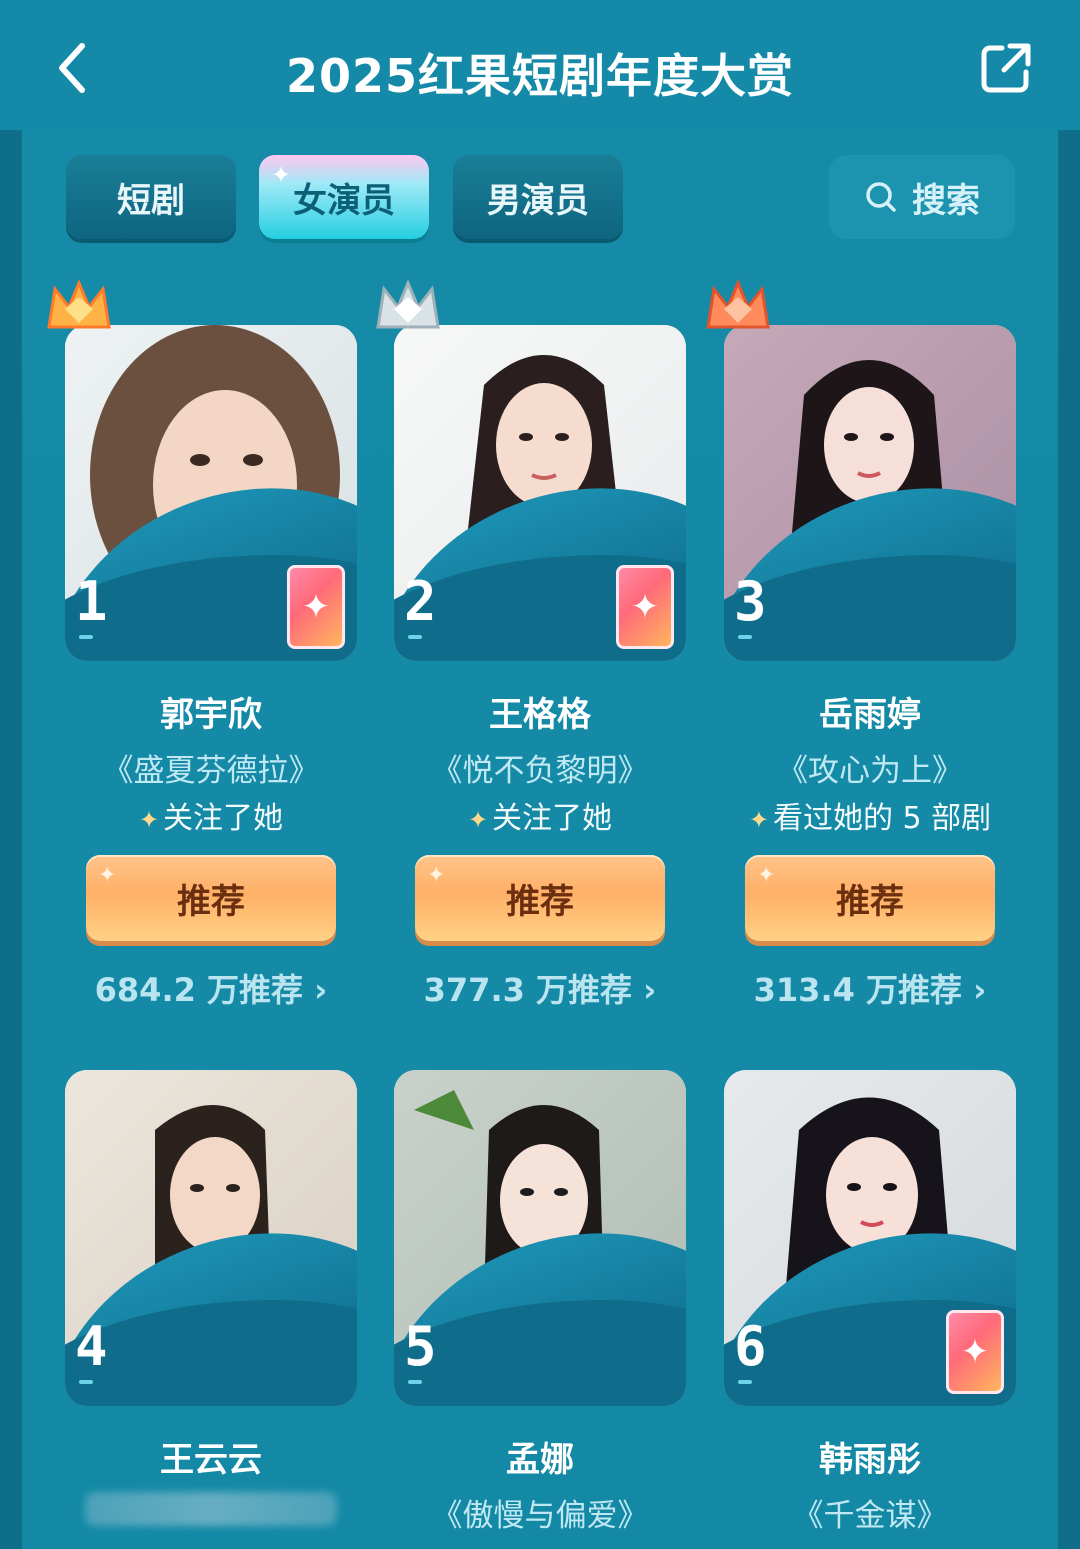 Image resolution: width=1080 pixels, height=1549 pixels. What do you see at coordinates (211, 988) in the screenshot?
I see `recommend-count: 684.2 万推荐 ›` at bounding box center [211, 988].